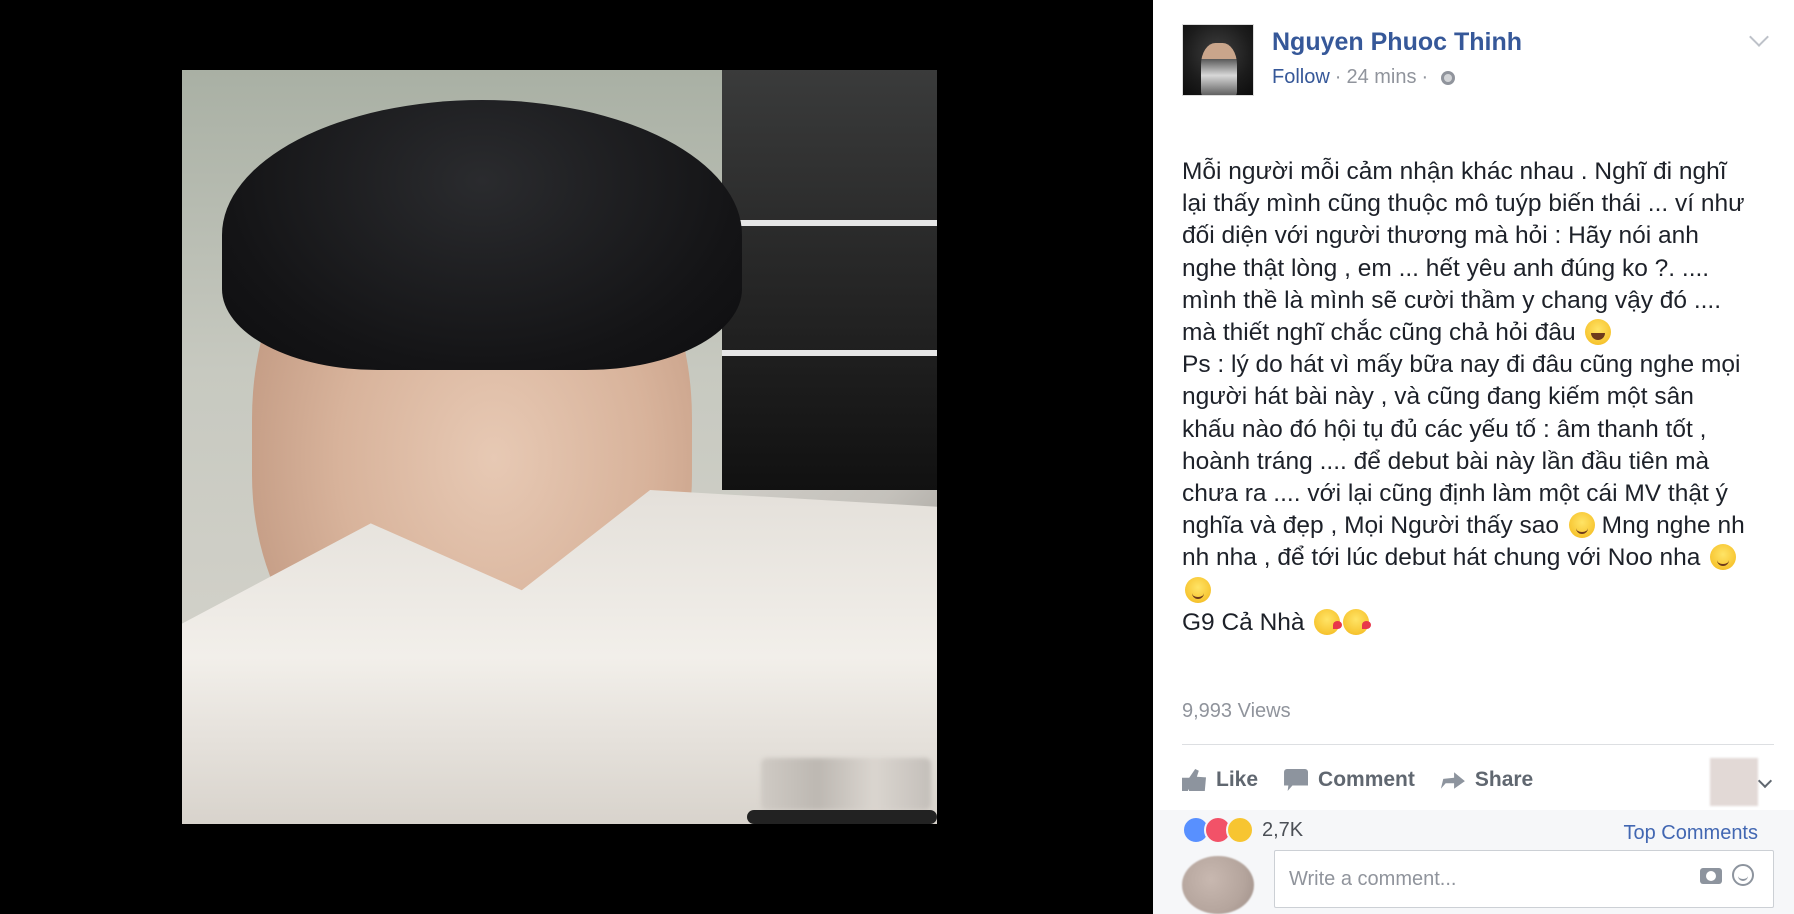 Image resolution: width=1794 pixels, height=914 pixels. I want to click on share-button: Share, so click(1487, 780).